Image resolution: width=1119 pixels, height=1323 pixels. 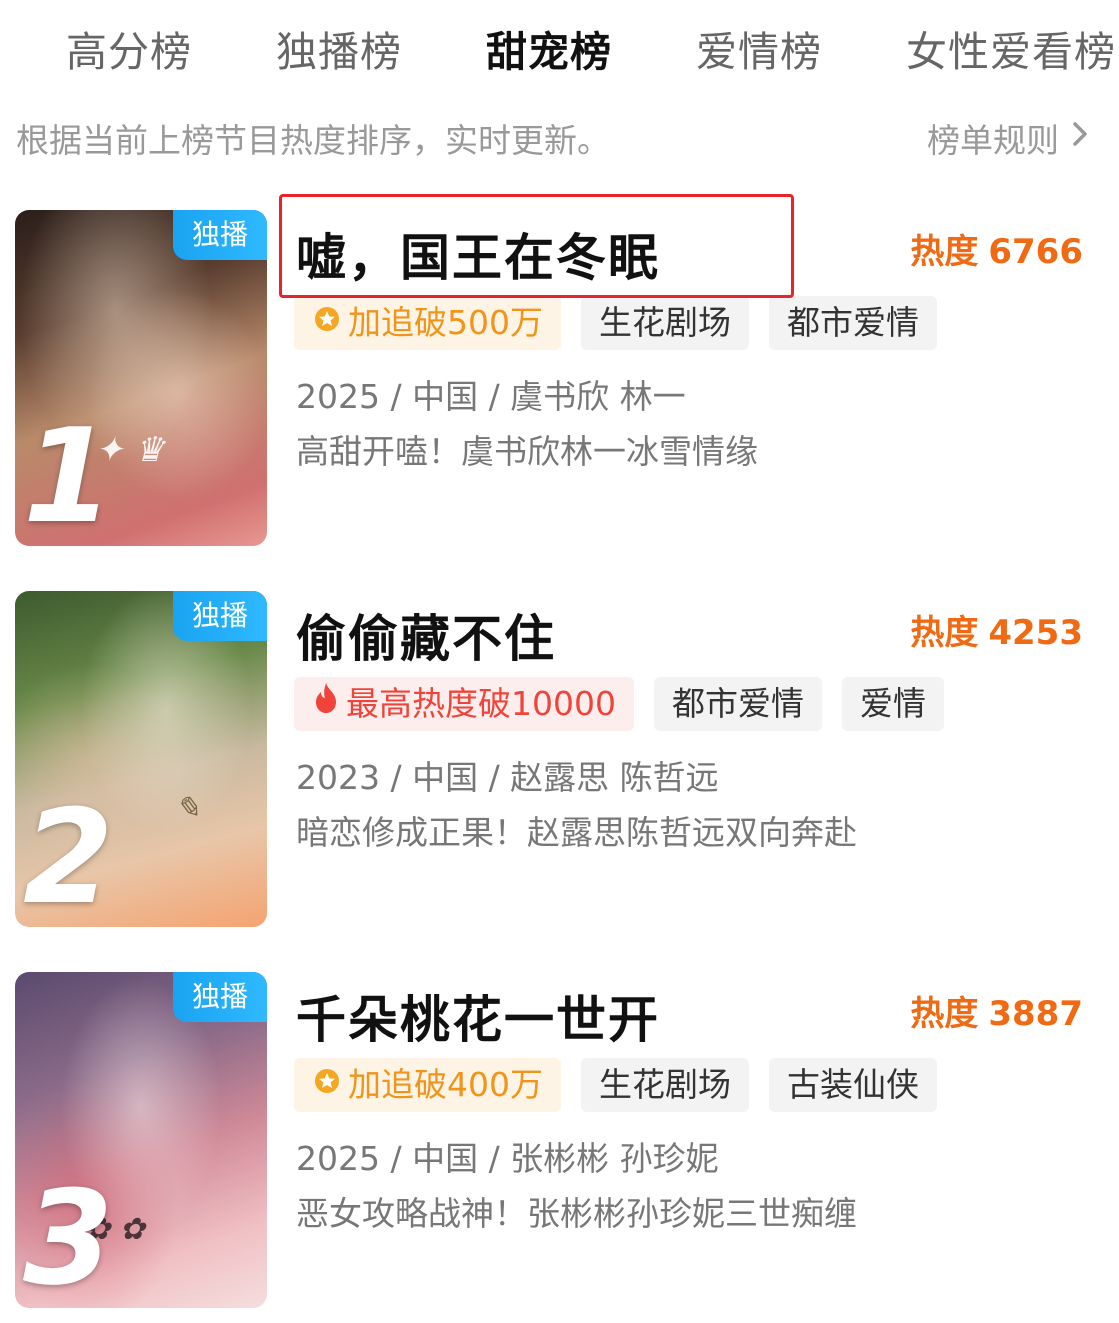 I want to click on rank-number: 2, so click(x=68, y=854).